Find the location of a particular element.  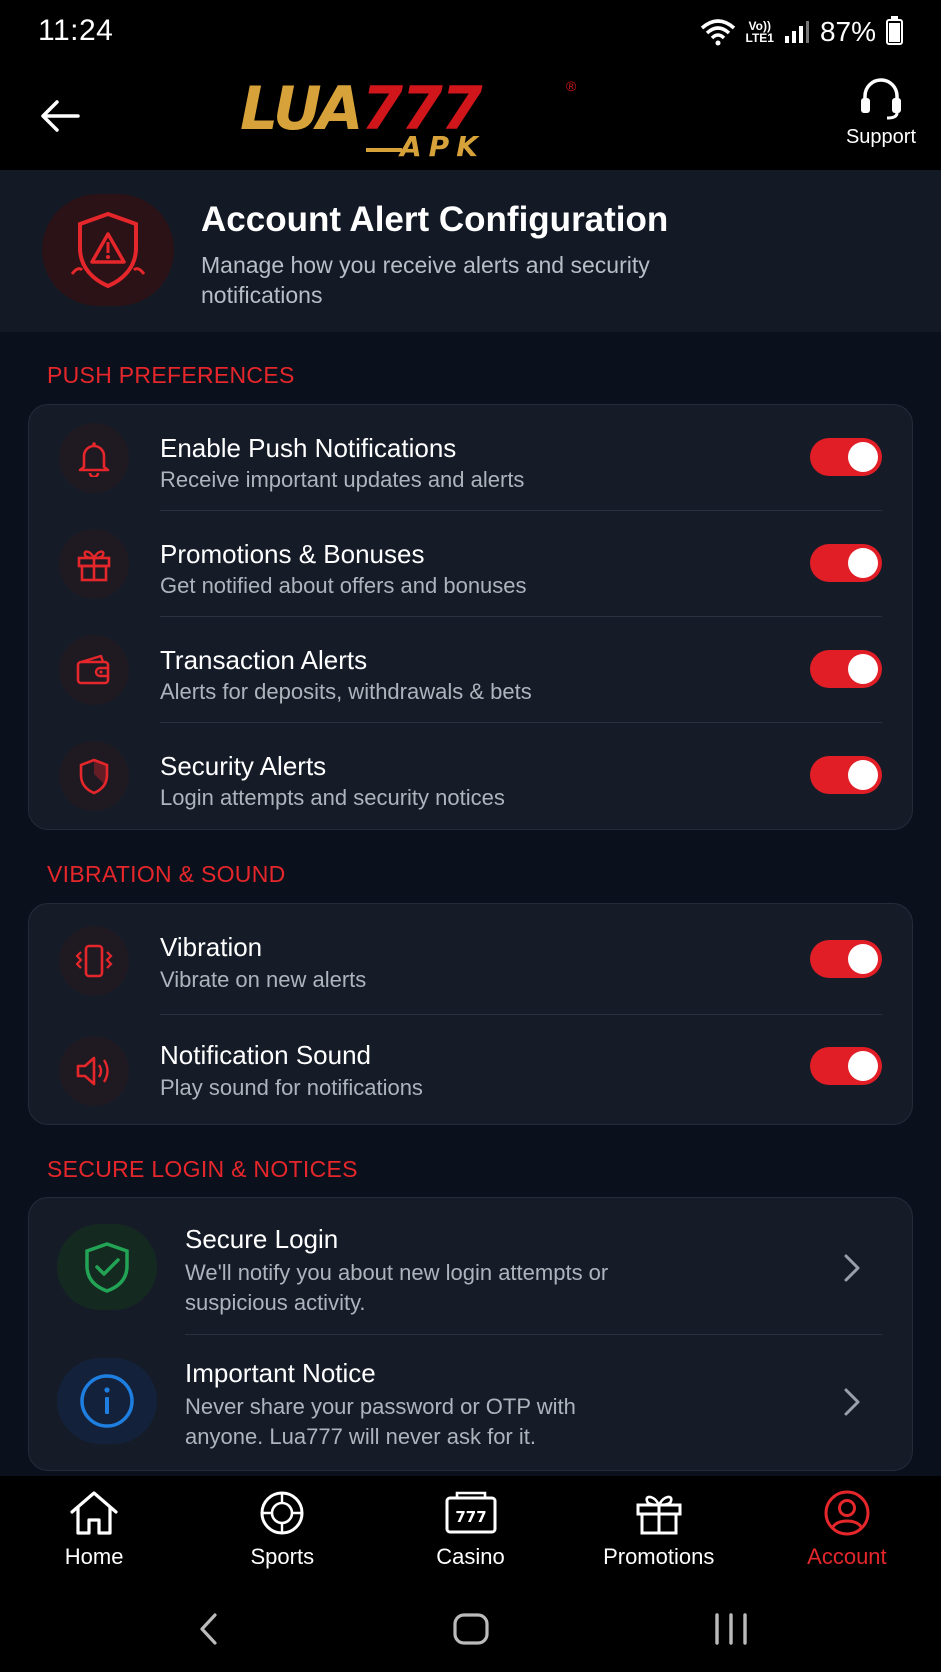

alert-shield-badge is located at coordinates (108, 250).